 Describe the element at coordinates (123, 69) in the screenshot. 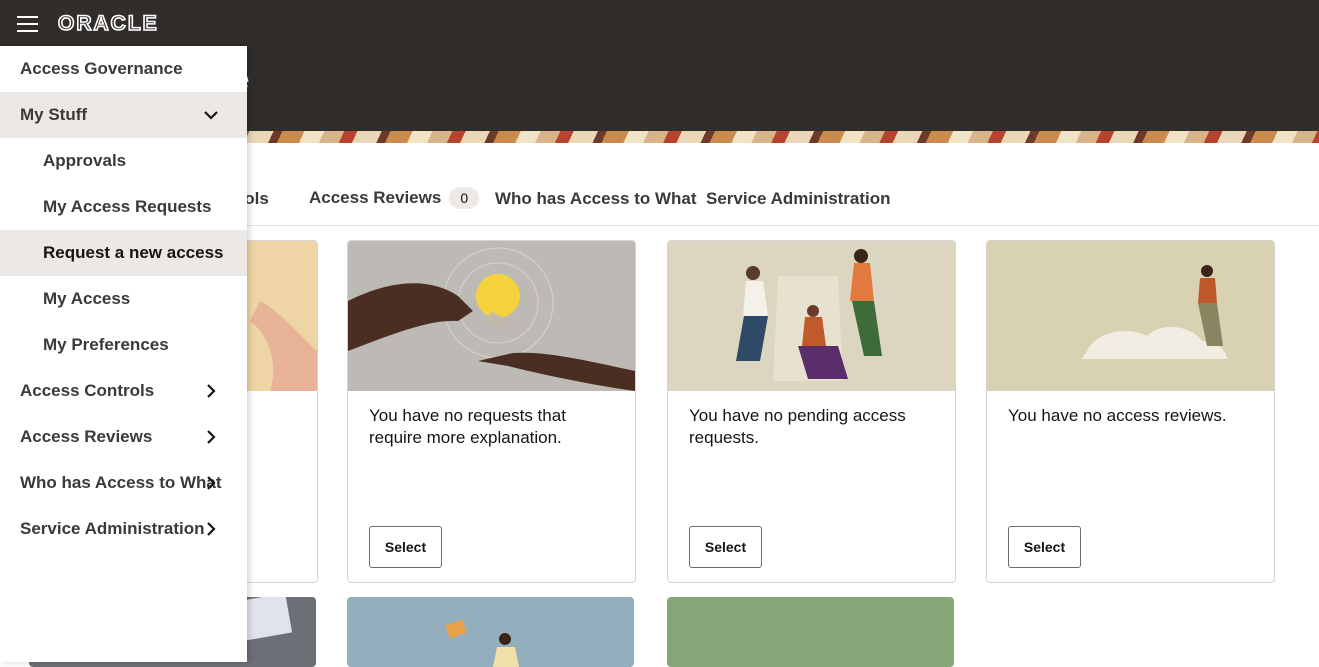

I see `menu-title-access-governance: Access Governance` at that location.